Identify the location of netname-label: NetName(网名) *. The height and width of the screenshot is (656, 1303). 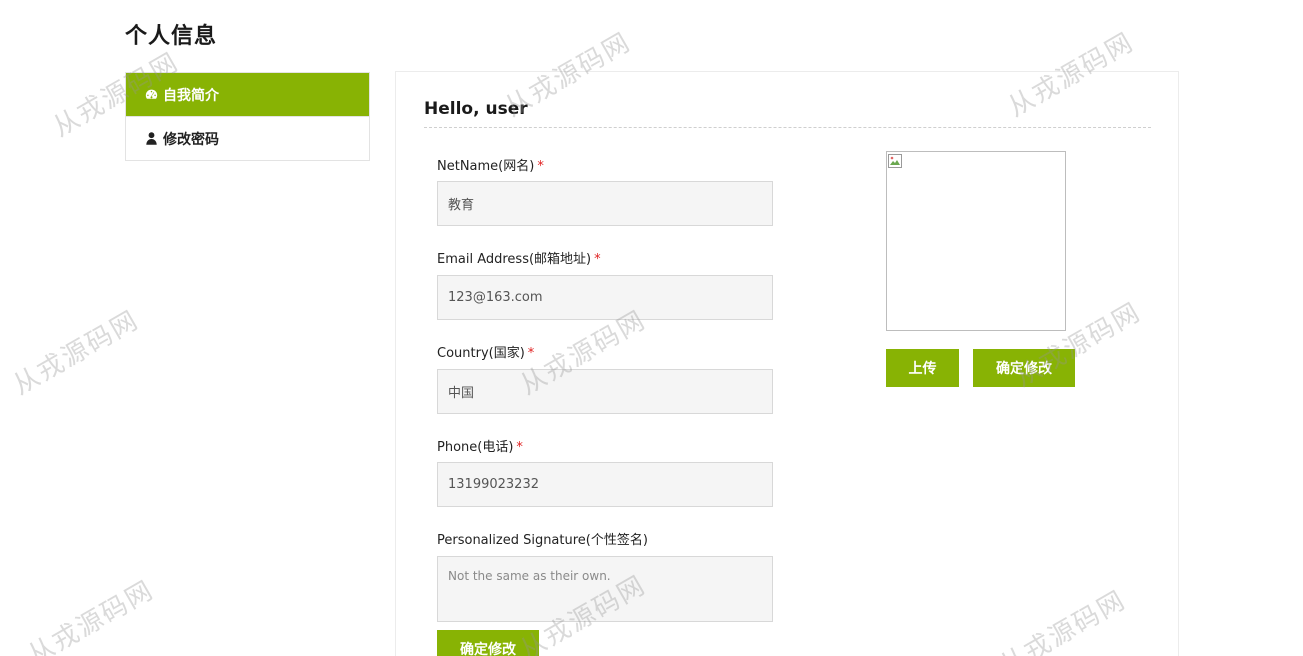
(490, 164).